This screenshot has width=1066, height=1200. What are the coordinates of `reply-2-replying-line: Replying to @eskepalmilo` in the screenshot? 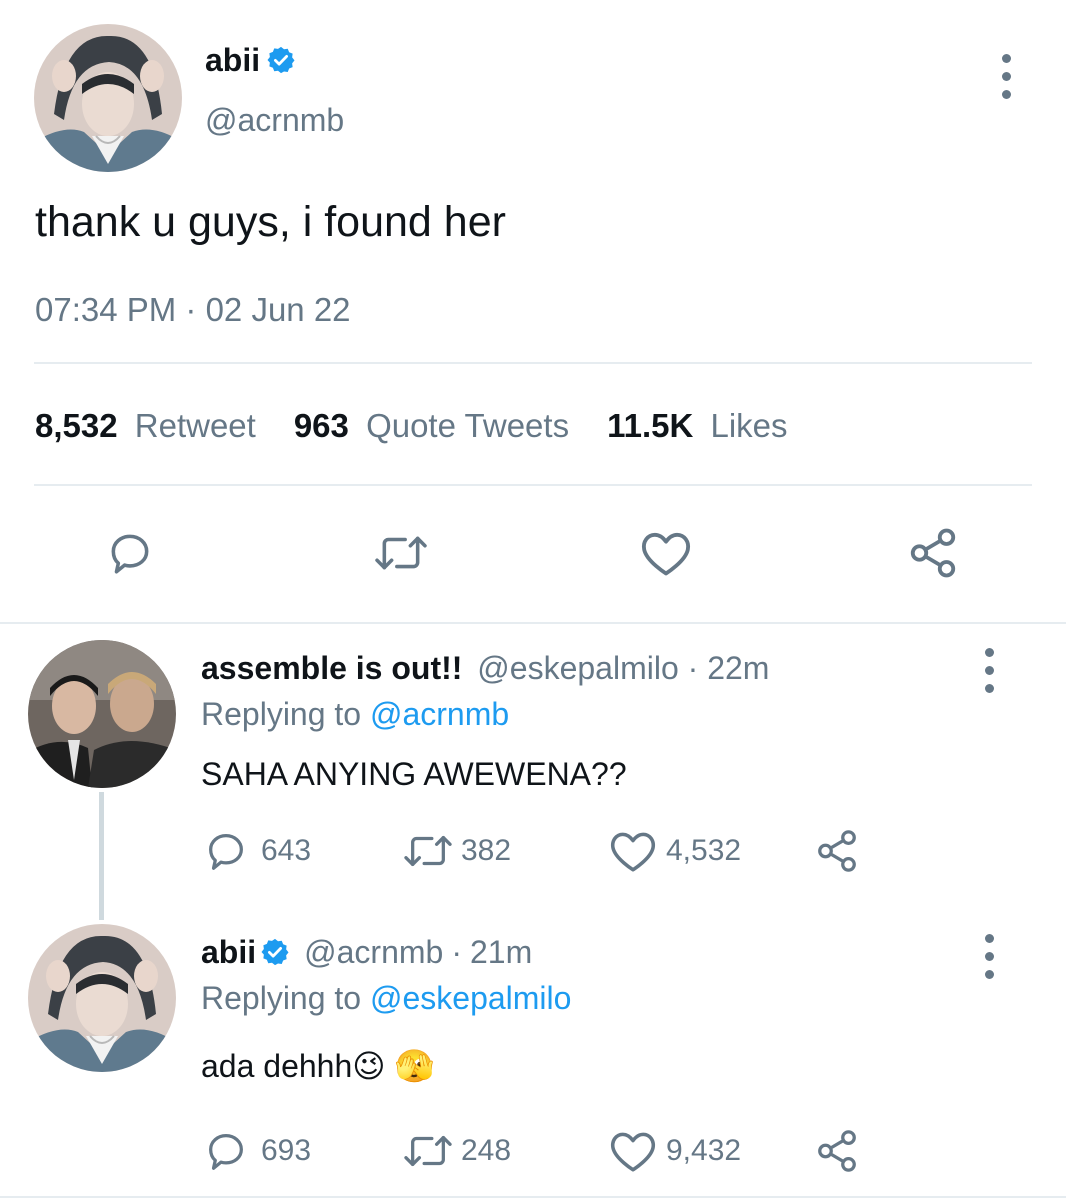 It's located at (386, 998).